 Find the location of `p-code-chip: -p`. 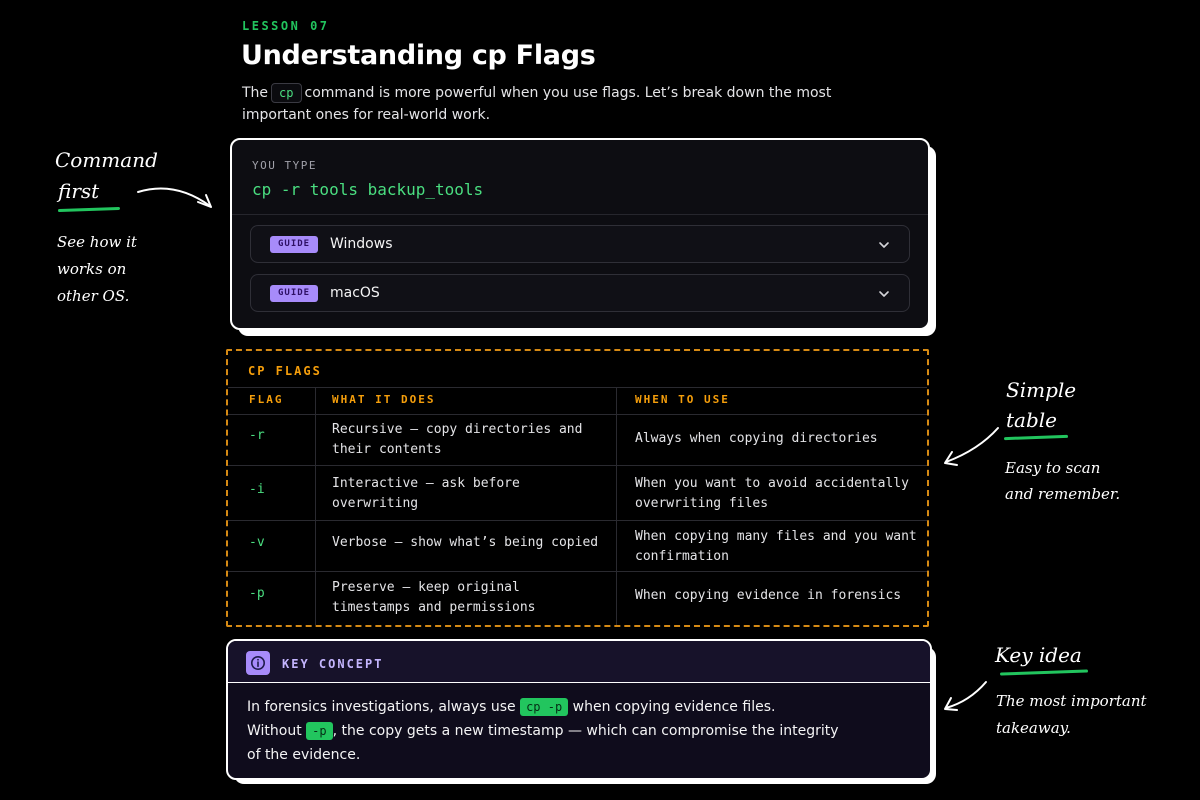

p-code-chip: -p is located at coordinates (319, 731).